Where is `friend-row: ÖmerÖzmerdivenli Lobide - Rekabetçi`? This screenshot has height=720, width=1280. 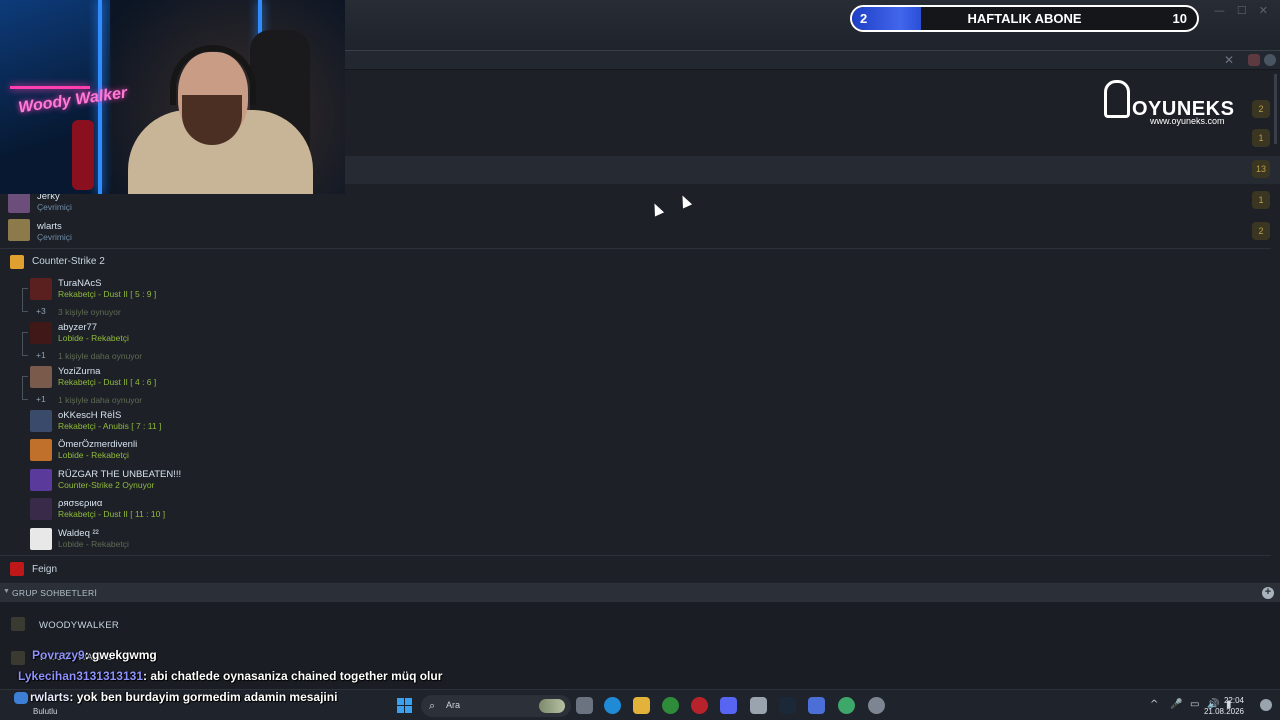
friend-row: ÖmerÖzmerdivenli Lobide - Rekabetçi is located at coordinates (635, 452).